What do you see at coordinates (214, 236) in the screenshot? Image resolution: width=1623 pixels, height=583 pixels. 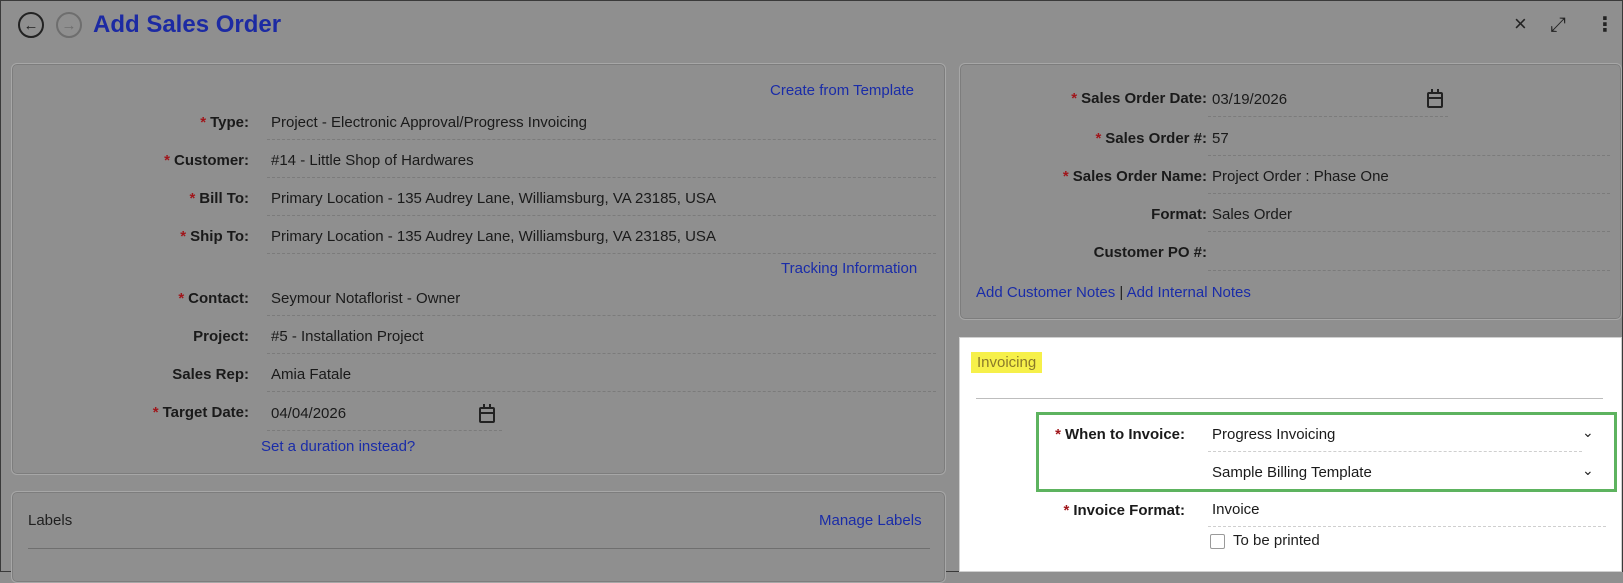 I see `ship-to-label: * Ship To:` at bounding box center [214, 236].